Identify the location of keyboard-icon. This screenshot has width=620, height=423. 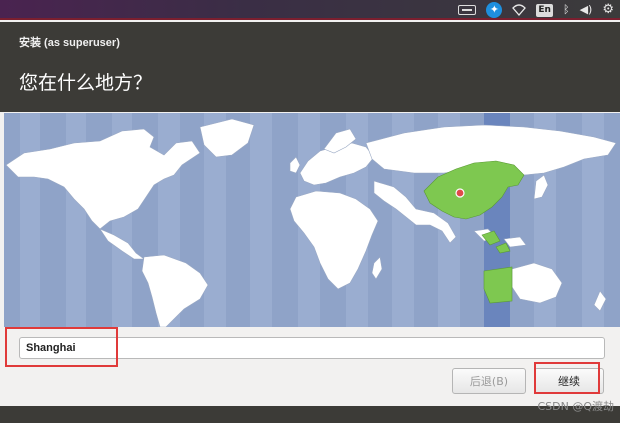
(467, 10).